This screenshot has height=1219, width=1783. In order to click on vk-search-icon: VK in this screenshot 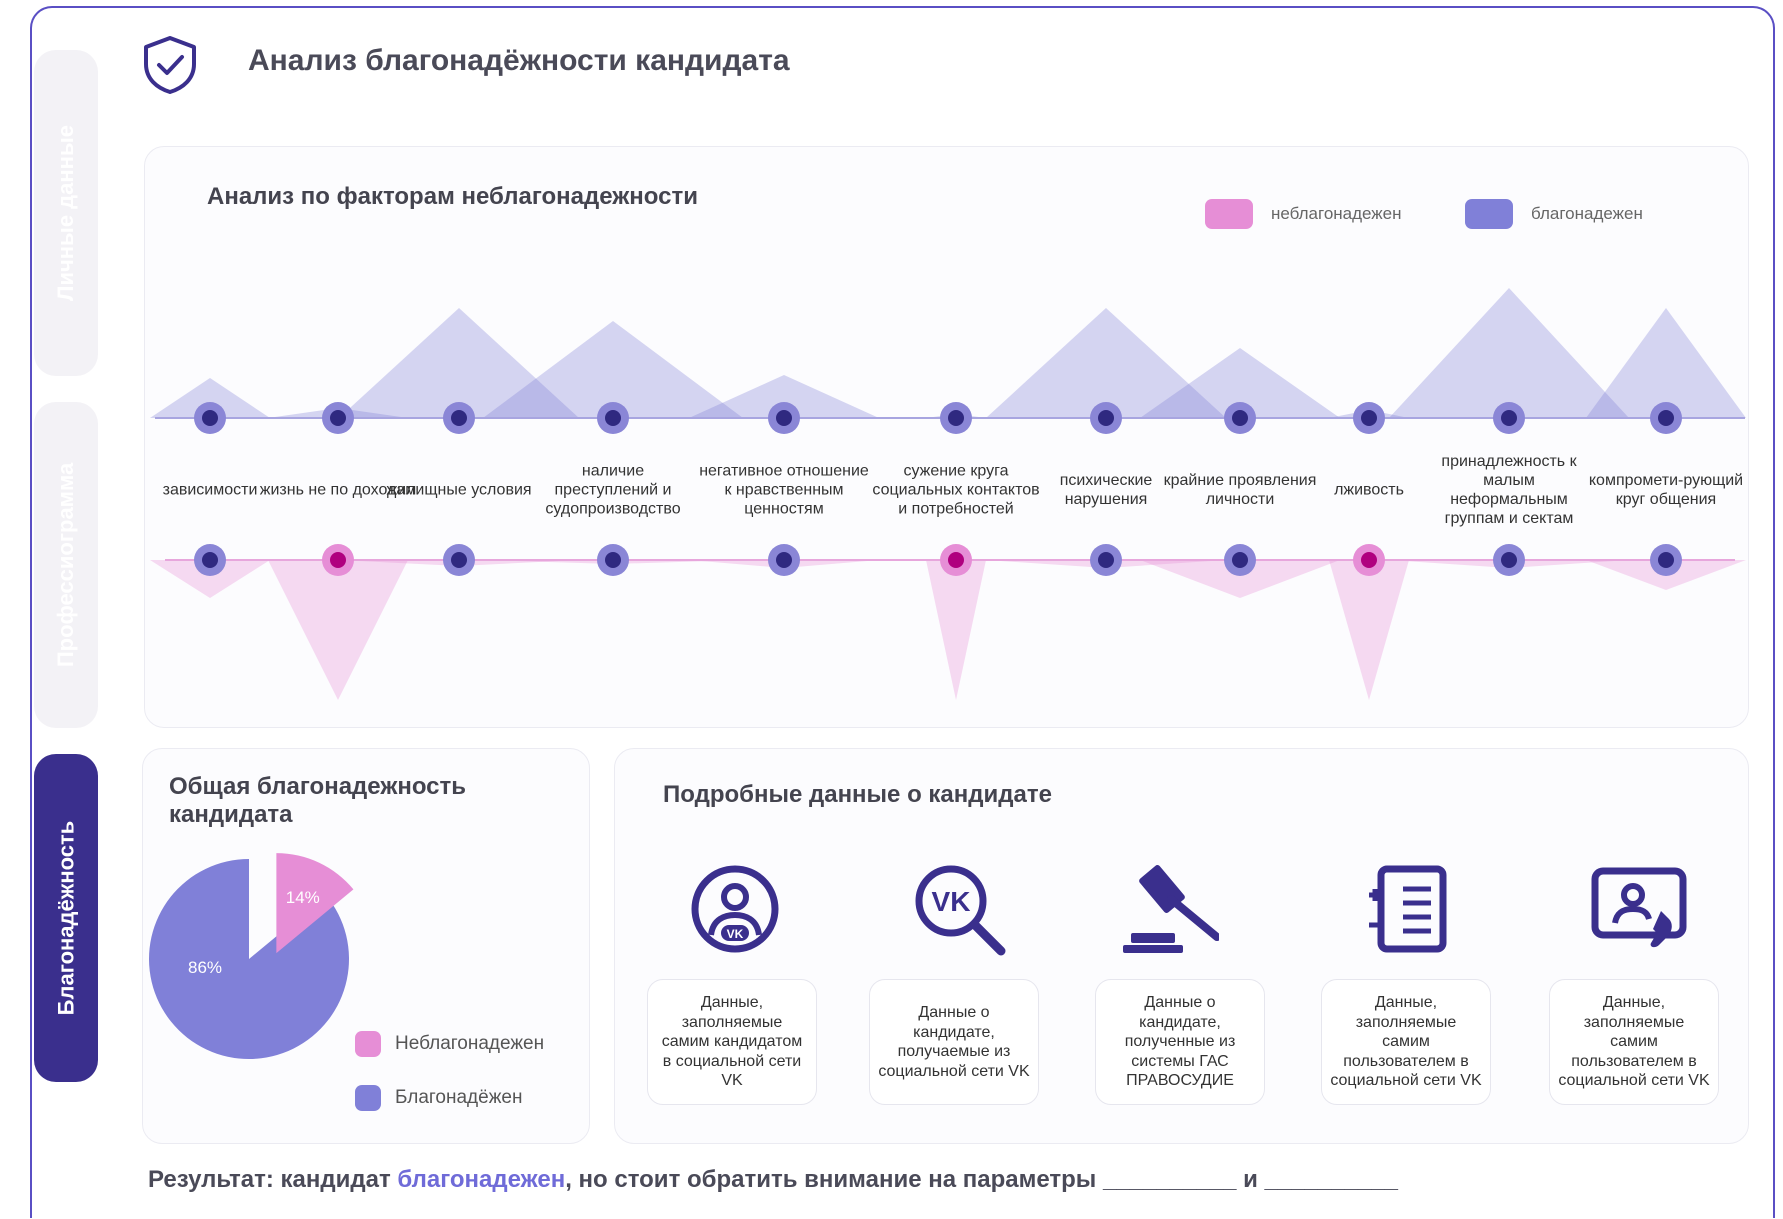, I will do `click(959, 909)`.